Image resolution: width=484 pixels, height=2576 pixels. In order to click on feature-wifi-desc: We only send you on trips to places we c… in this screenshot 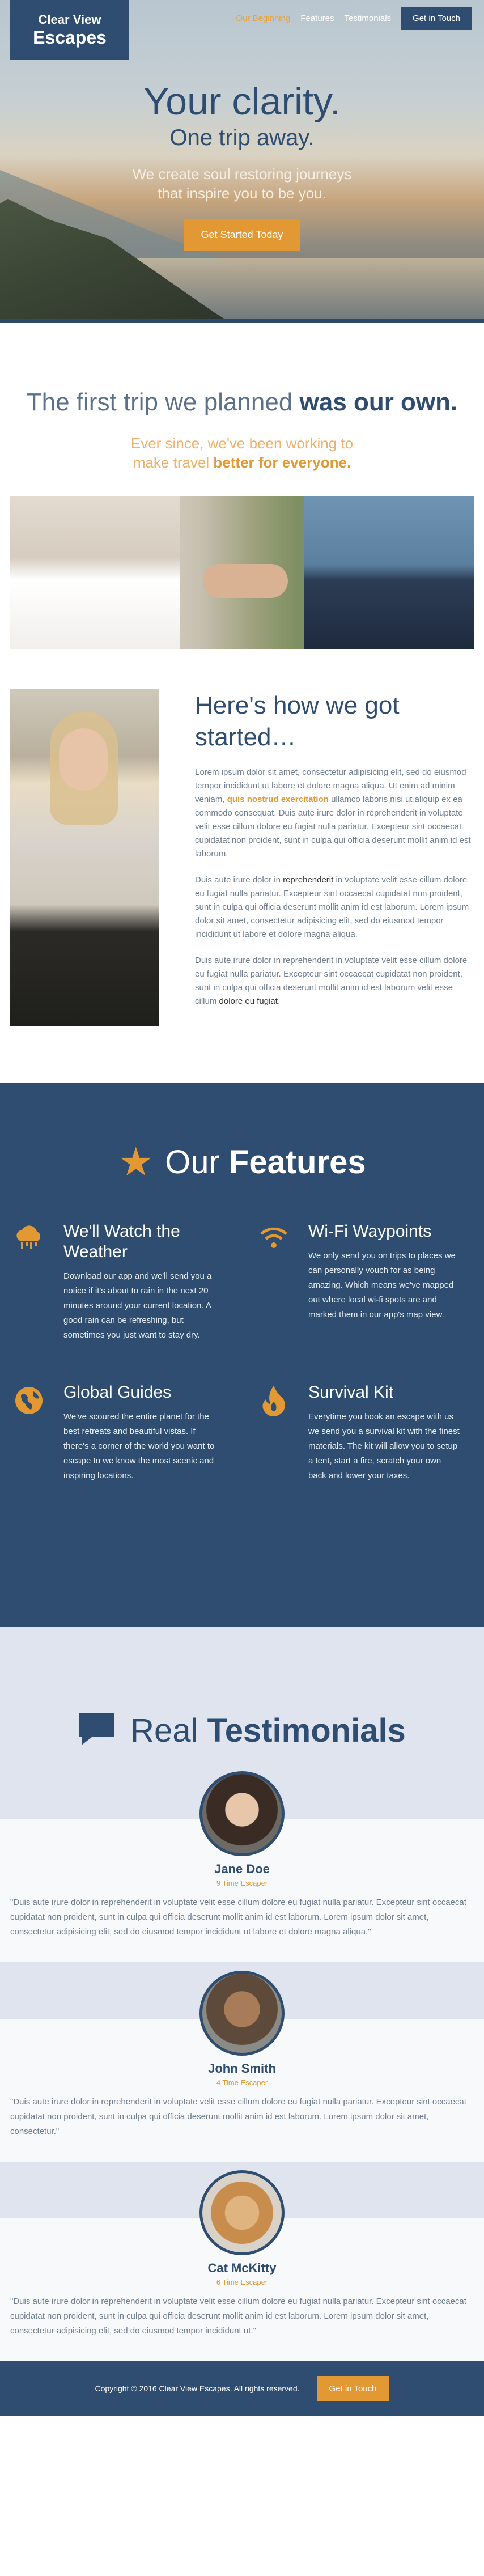, I will do `click(382, 1285)`.